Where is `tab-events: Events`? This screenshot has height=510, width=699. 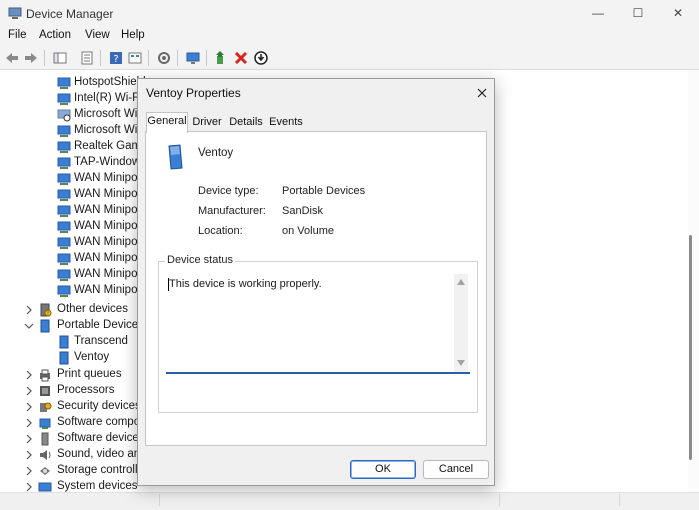
tab-events: Events is located at coordinates (286, 123).